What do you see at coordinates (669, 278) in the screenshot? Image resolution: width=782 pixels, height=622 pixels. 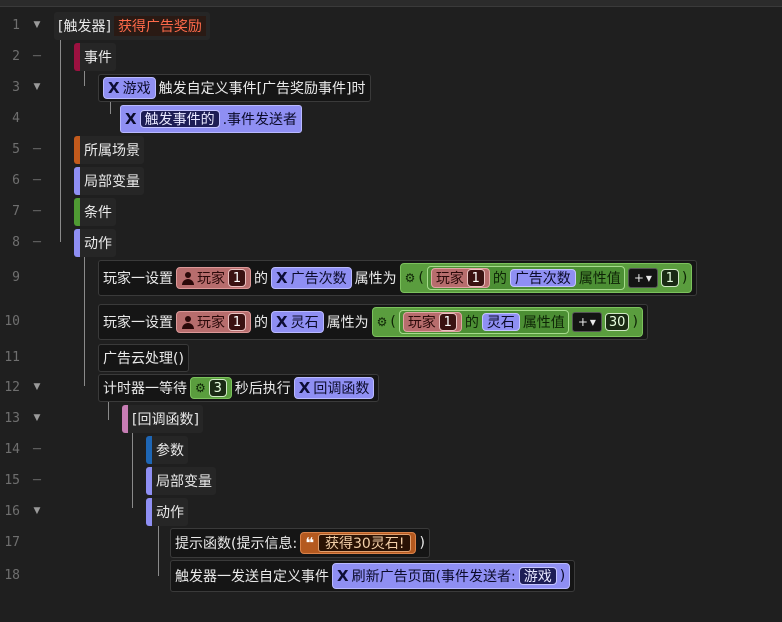 I see `addend-value: 1` at bounding box center [669, 278].